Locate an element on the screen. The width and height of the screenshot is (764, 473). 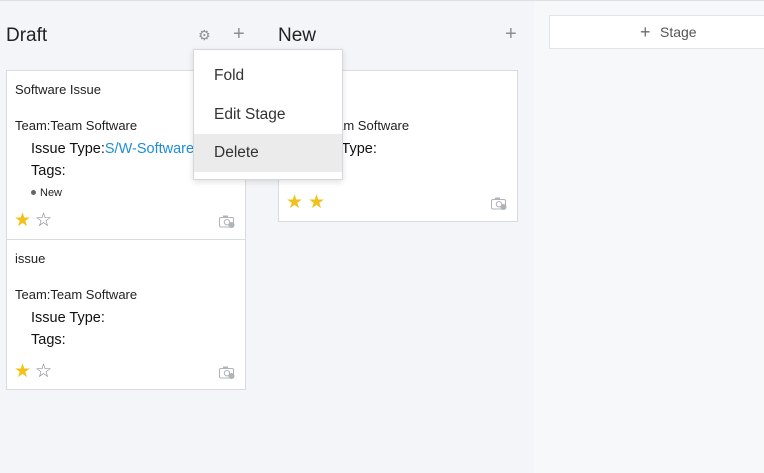
menu-item-edit-stage: Edit Stage is located at coordinates (268, 115).